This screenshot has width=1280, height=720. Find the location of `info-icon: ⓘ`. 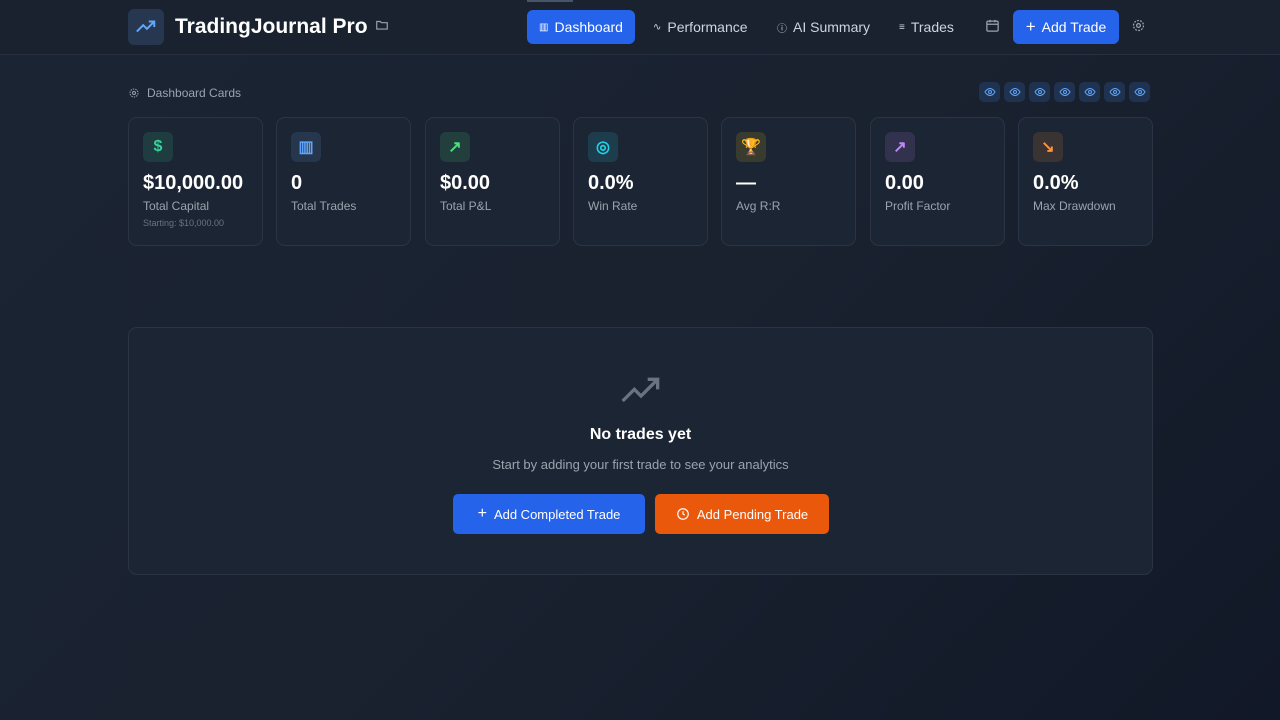

info-icon: ⓘ is located at coordinates (782, 29).